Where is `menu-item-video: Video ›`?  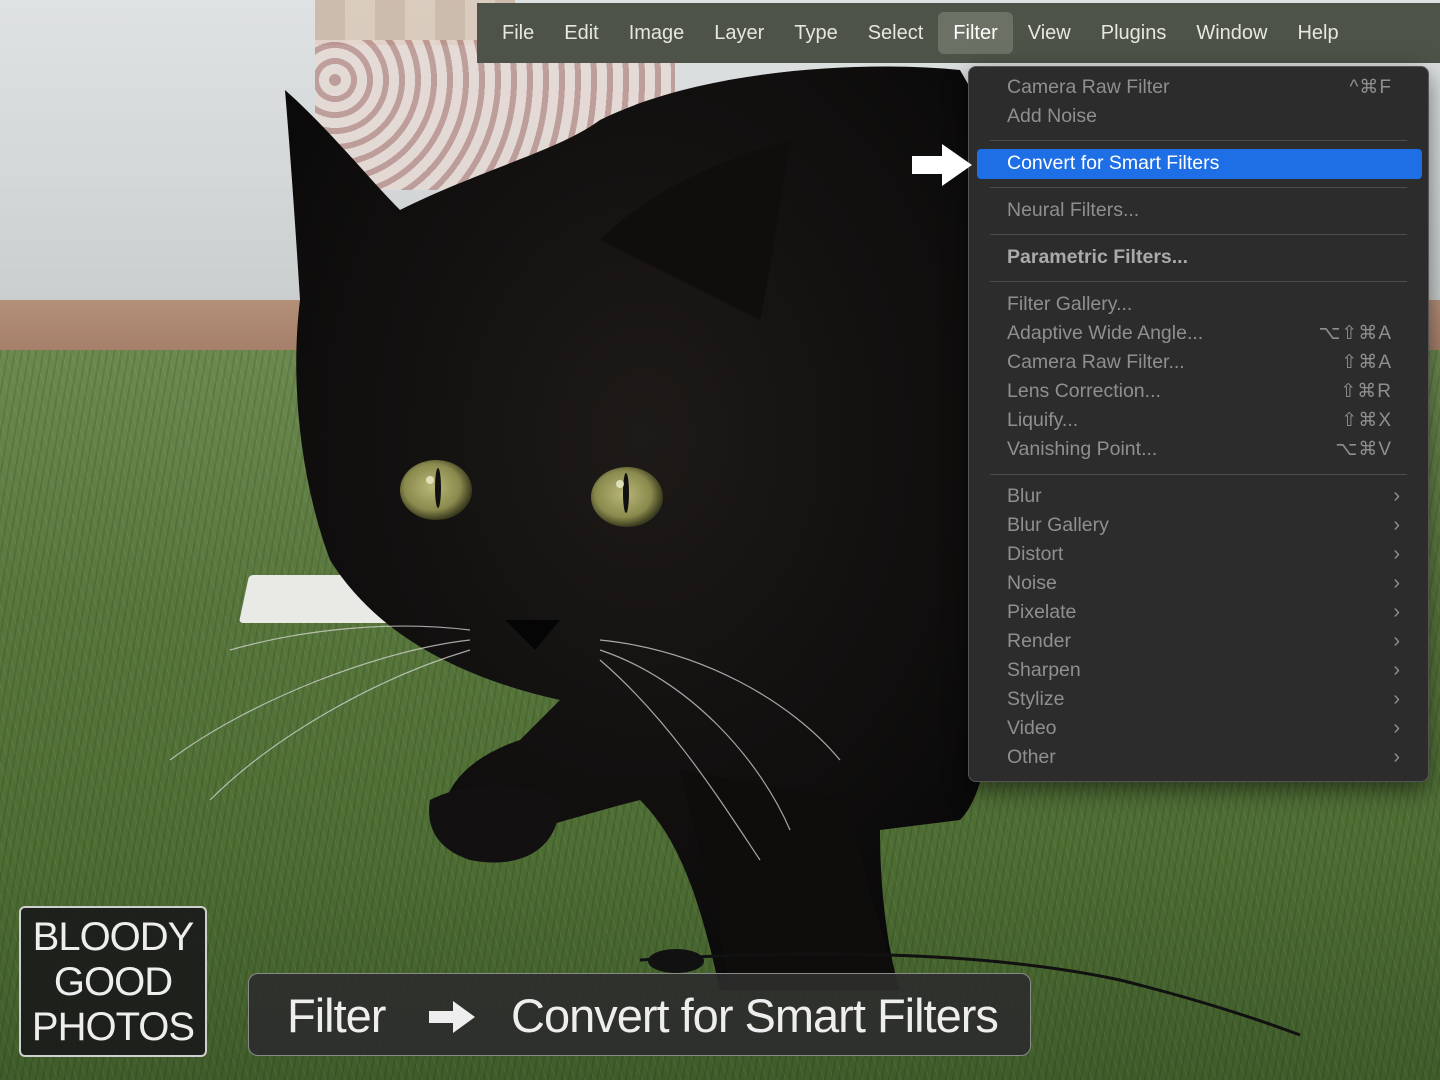
menu-item-video: Video › is located at coordinates (1199, 728).